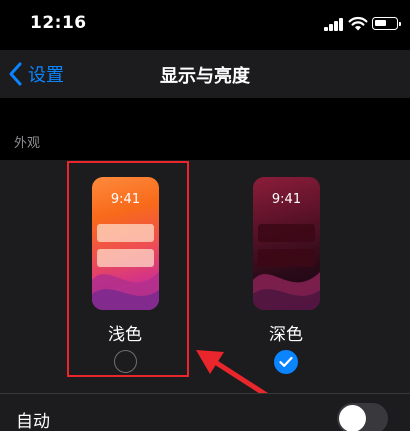 The height and width of the screenshot is (431, 410). I want to click on wifi-icon, so click(358, 23).